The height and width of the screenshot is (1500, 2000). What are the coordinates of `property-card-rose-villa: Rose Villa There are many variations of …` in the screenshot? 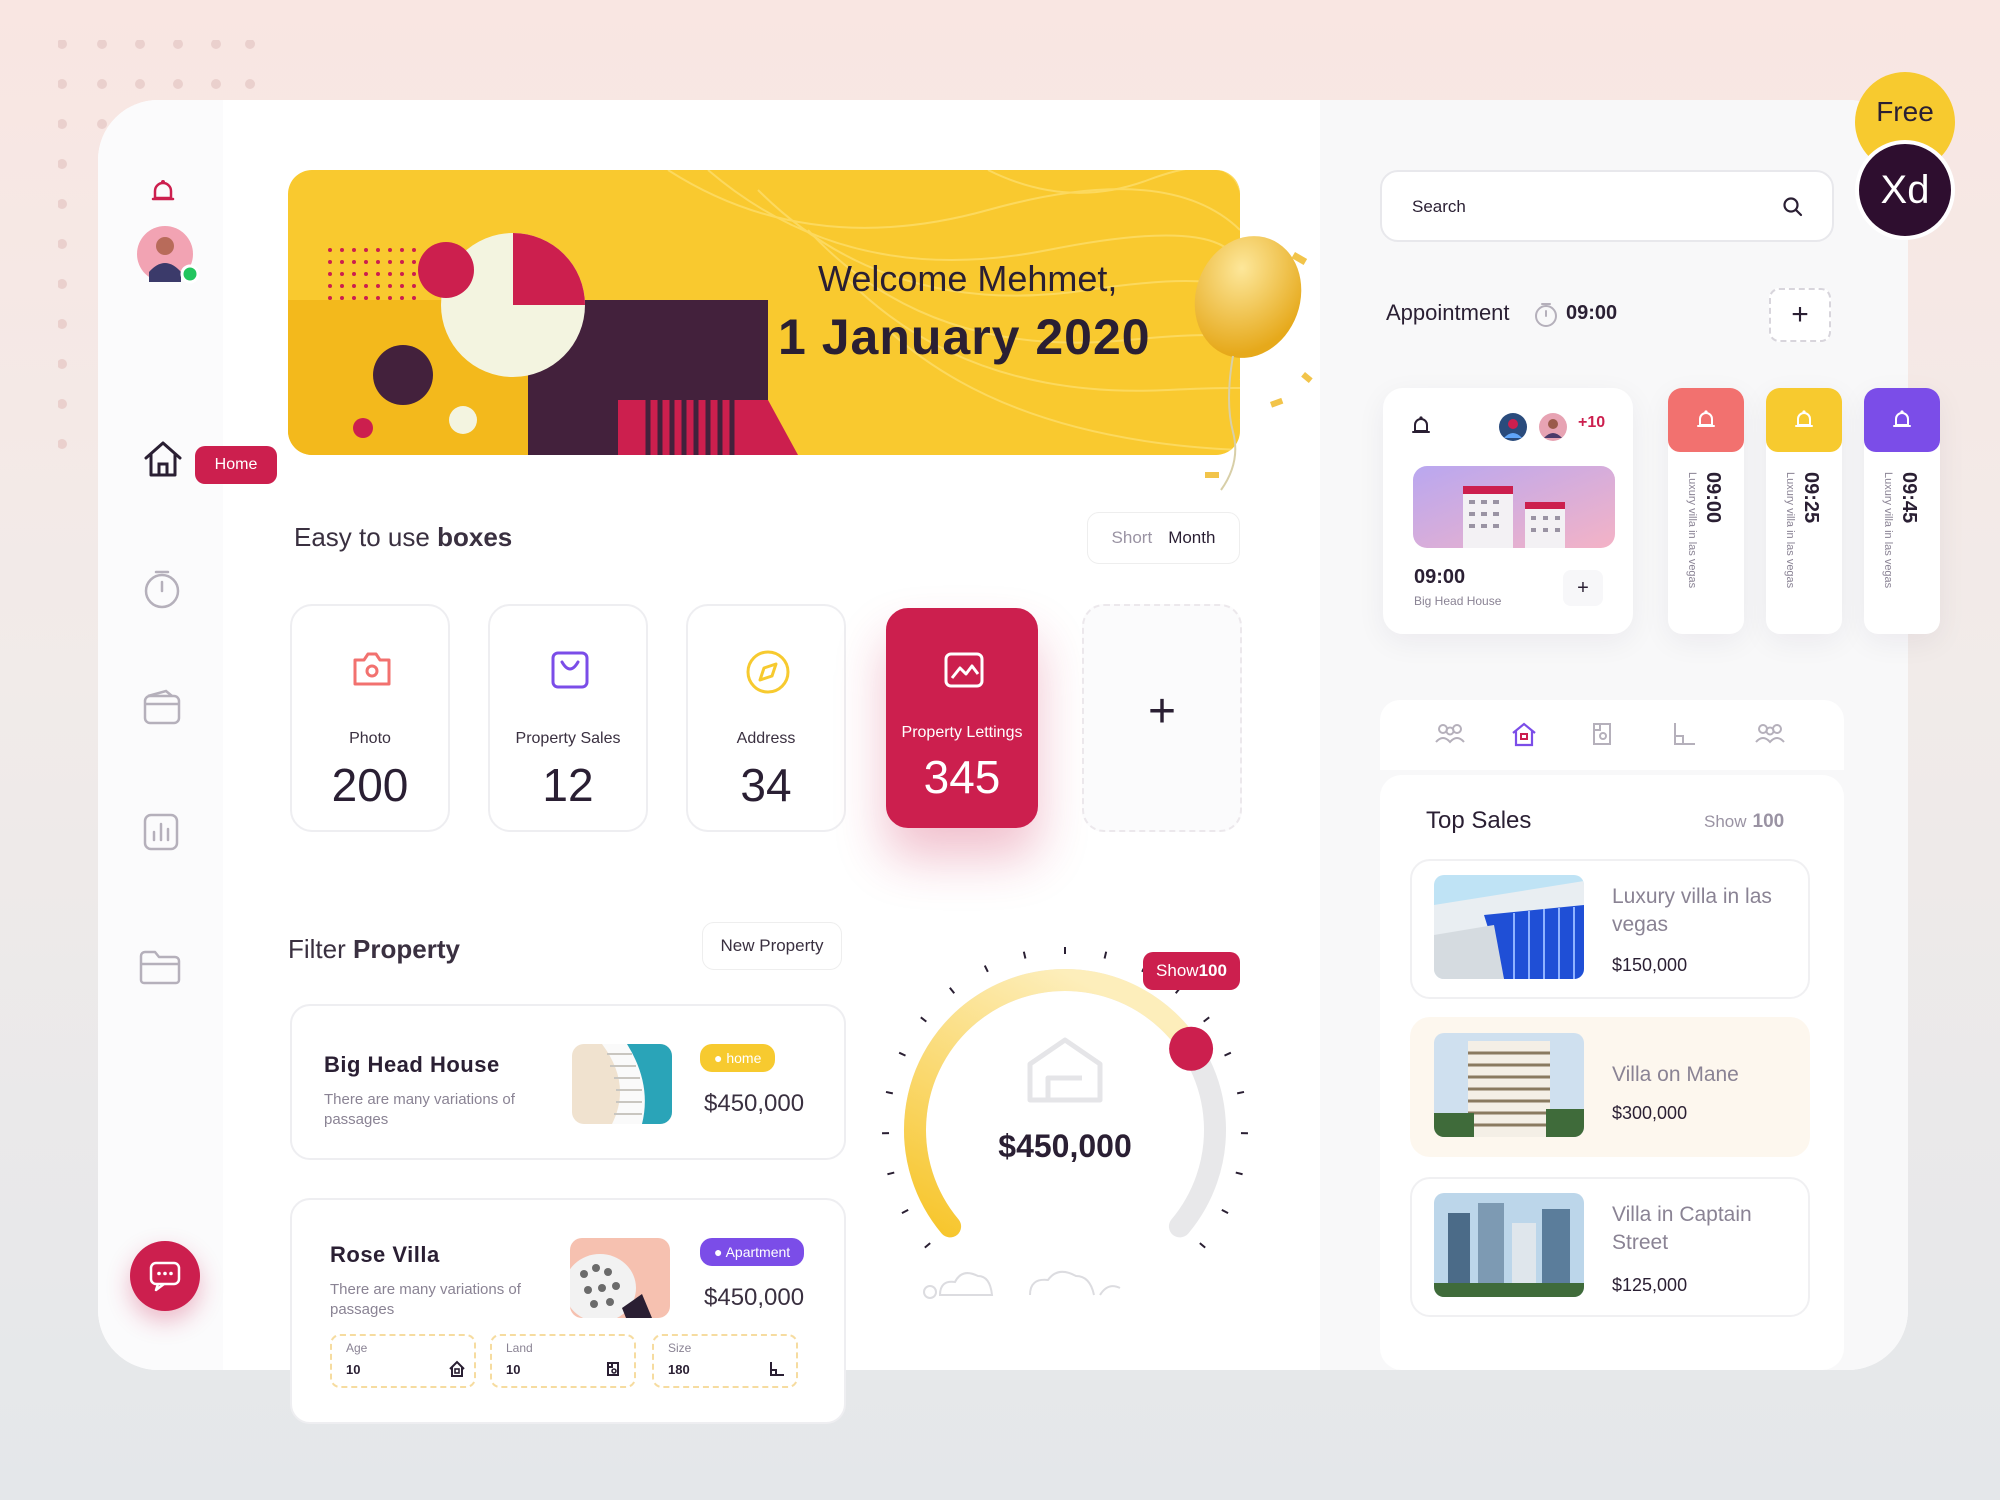 It's located at (568, 1311).